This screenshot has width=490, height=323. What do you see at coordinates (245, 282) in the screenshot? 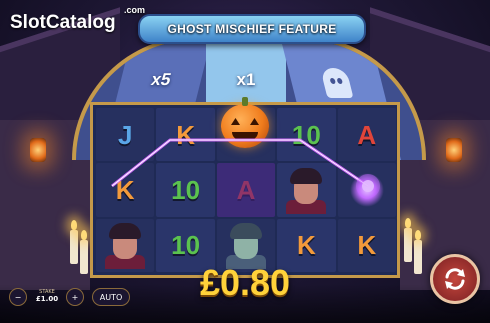
I see `win-amount: £0.80` at bounding box center [245, 282].